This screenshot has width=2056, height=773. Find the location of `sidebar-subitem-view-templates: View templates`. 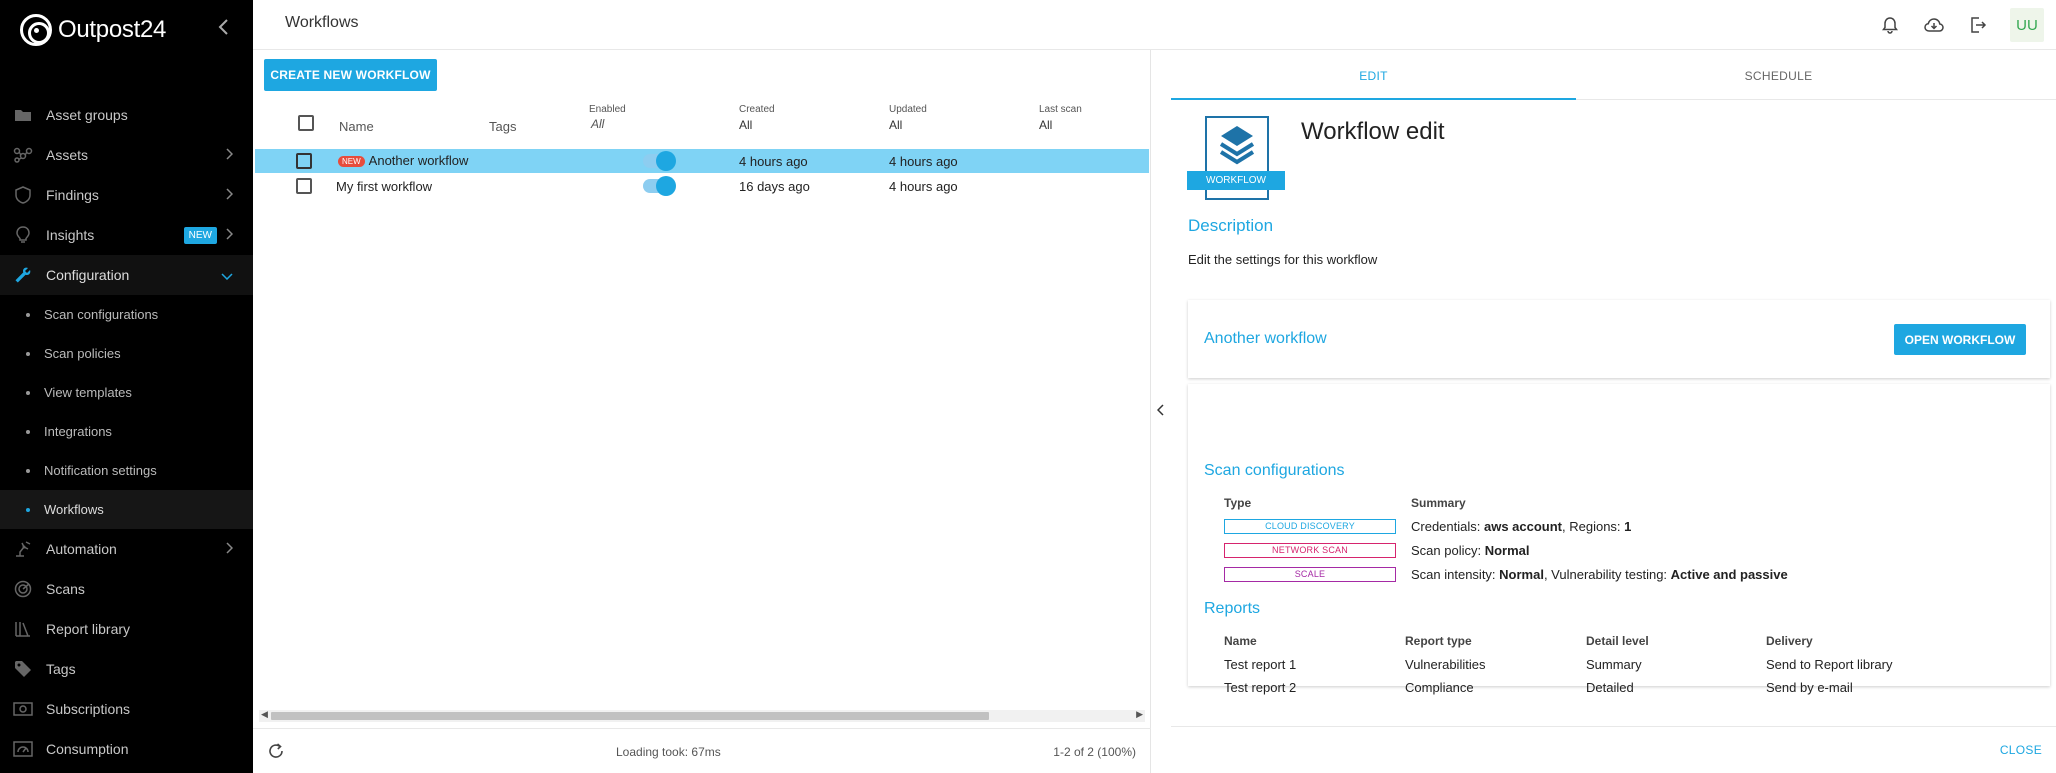

sidebar-subitem-view-templates: View templates is located at coordinates (126, 392).